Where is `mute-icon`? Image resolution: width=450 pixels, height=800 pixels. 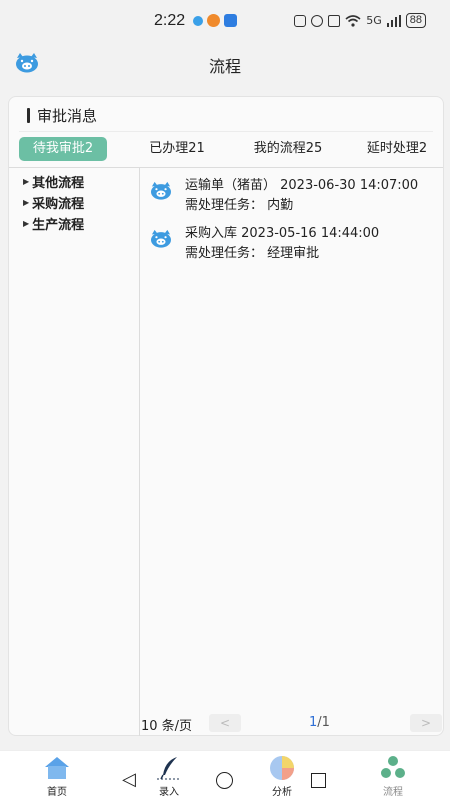 mute-icon is located at coordinates (334, 20).